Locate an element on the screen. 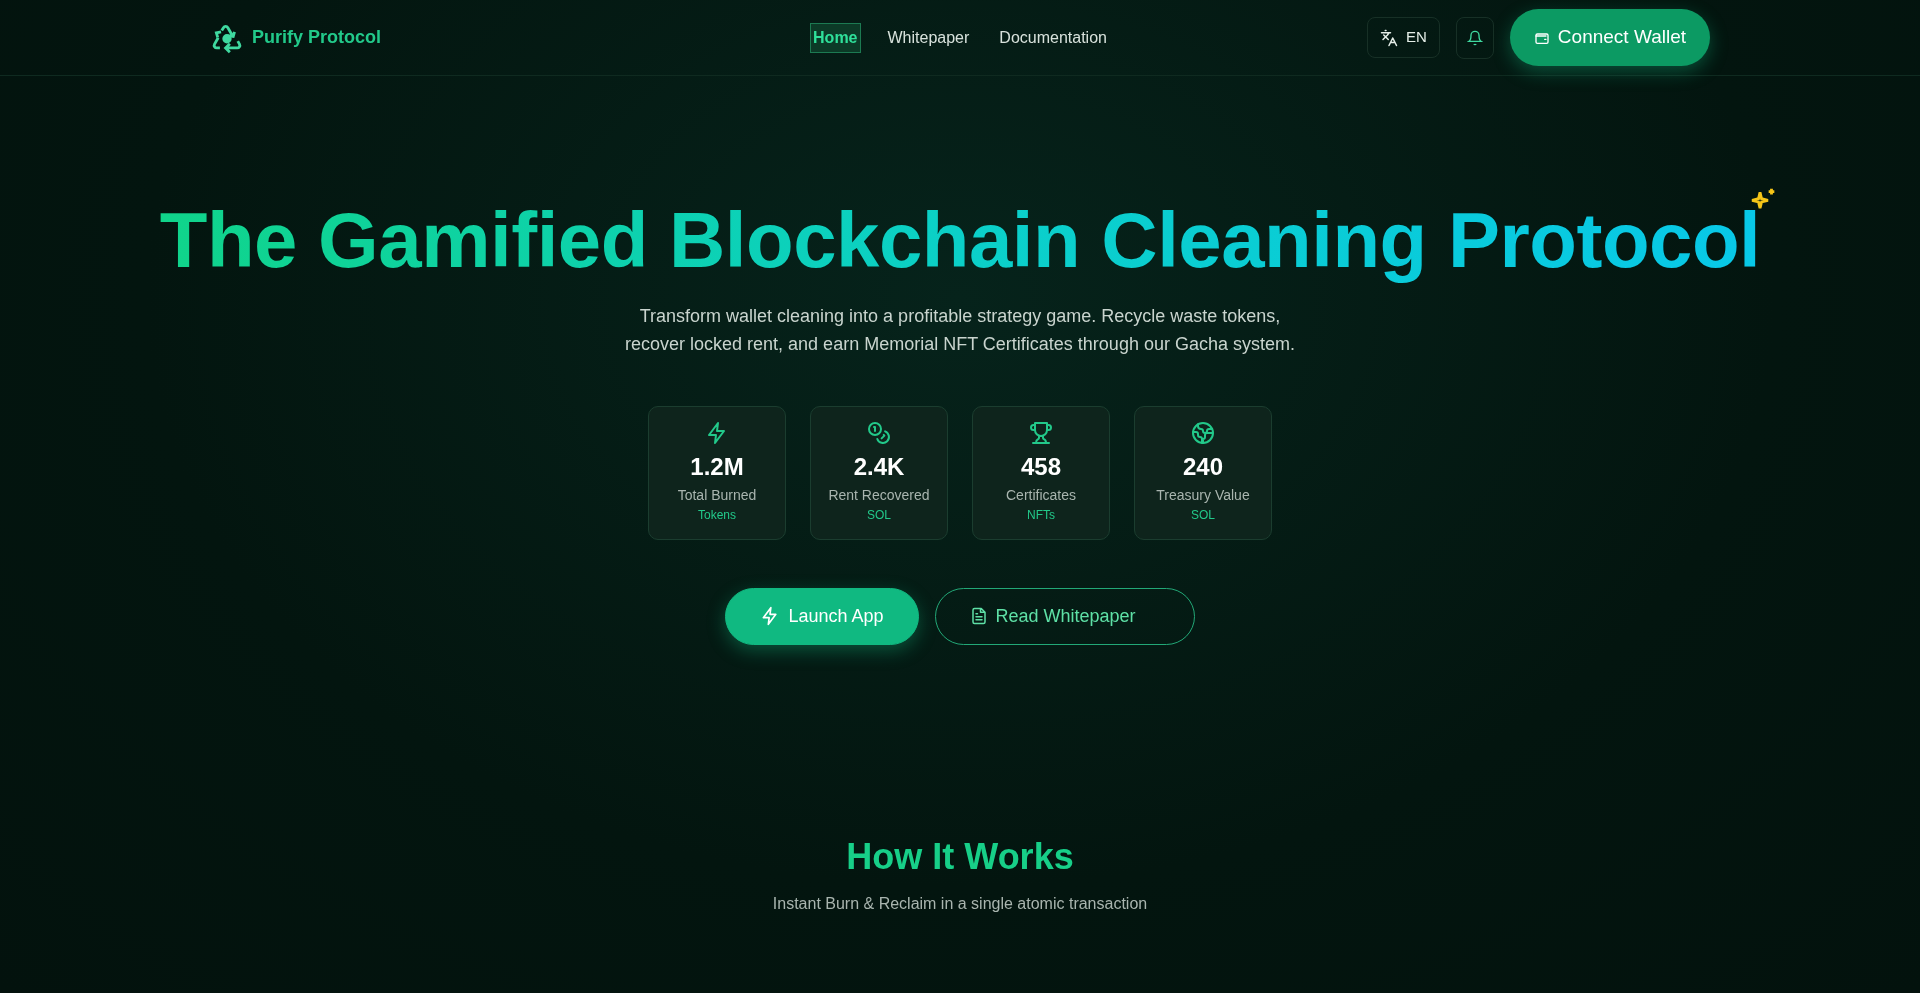 Image resolution: width=1920 pixels, height=993 pixels. nav-link: Whitepaper is located at coordinates (928, 37).